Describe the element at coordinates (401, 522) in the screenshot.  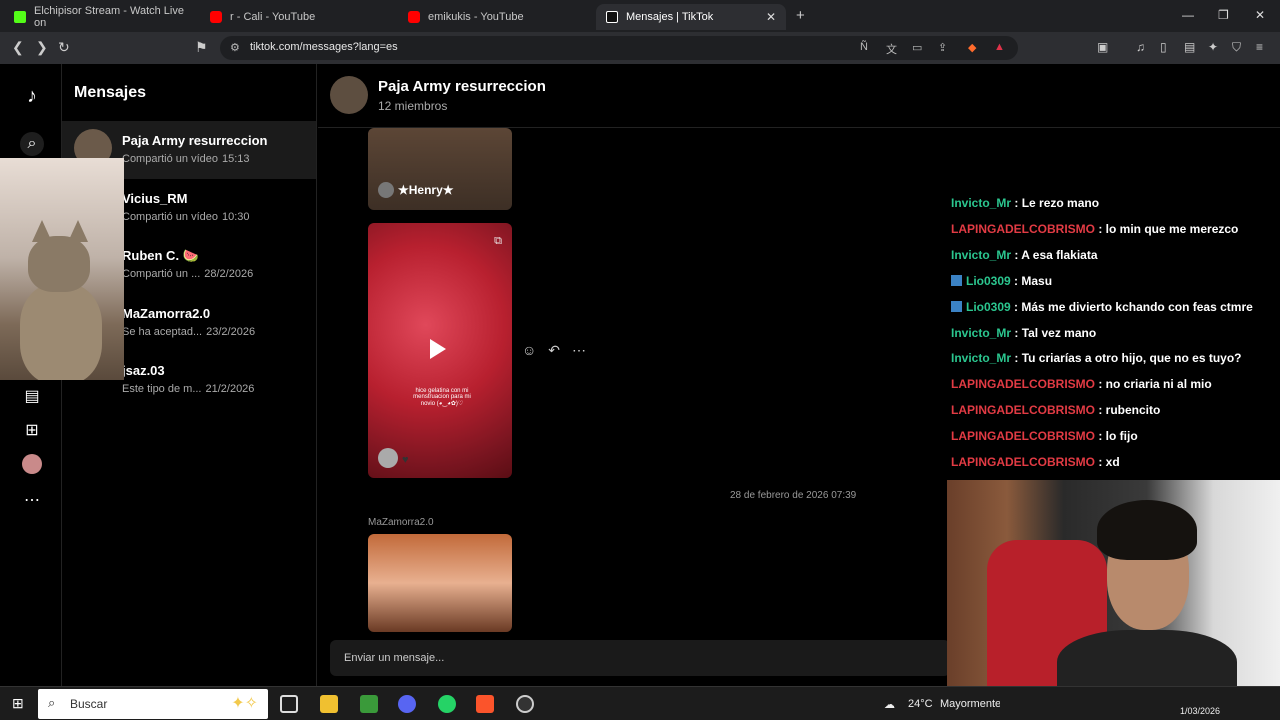
I see `sender-name: MaZamorra2.0` at that location.